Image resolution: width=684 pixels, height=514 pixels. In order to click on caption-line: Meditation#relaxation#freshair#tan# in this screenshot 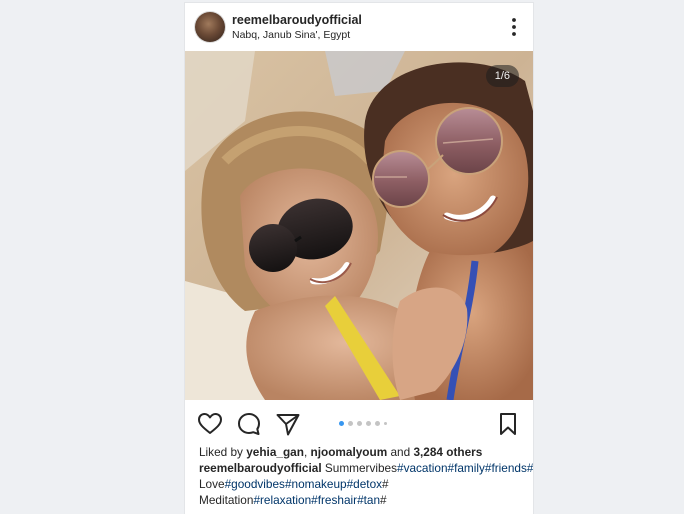, I will do `click(364, 500)`.